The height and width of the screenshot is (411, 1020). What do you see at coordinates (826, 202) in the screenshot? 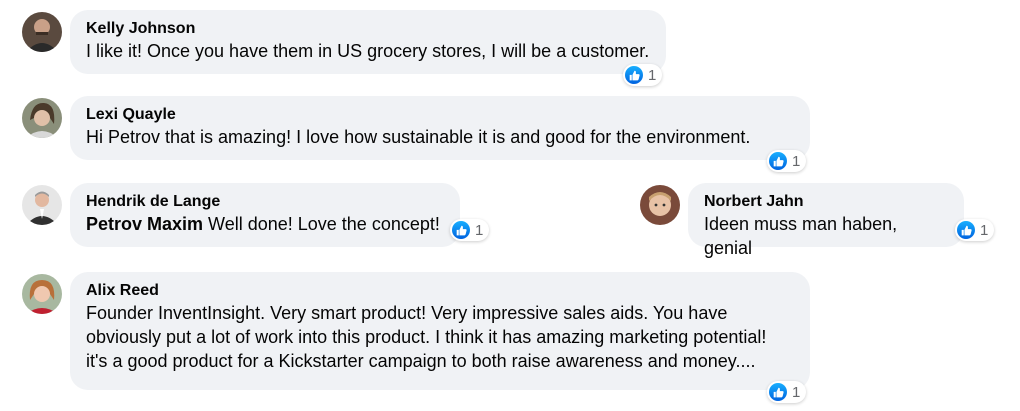
I see `comment-author: Norbert Jahn` at bounding box center [826, 202].